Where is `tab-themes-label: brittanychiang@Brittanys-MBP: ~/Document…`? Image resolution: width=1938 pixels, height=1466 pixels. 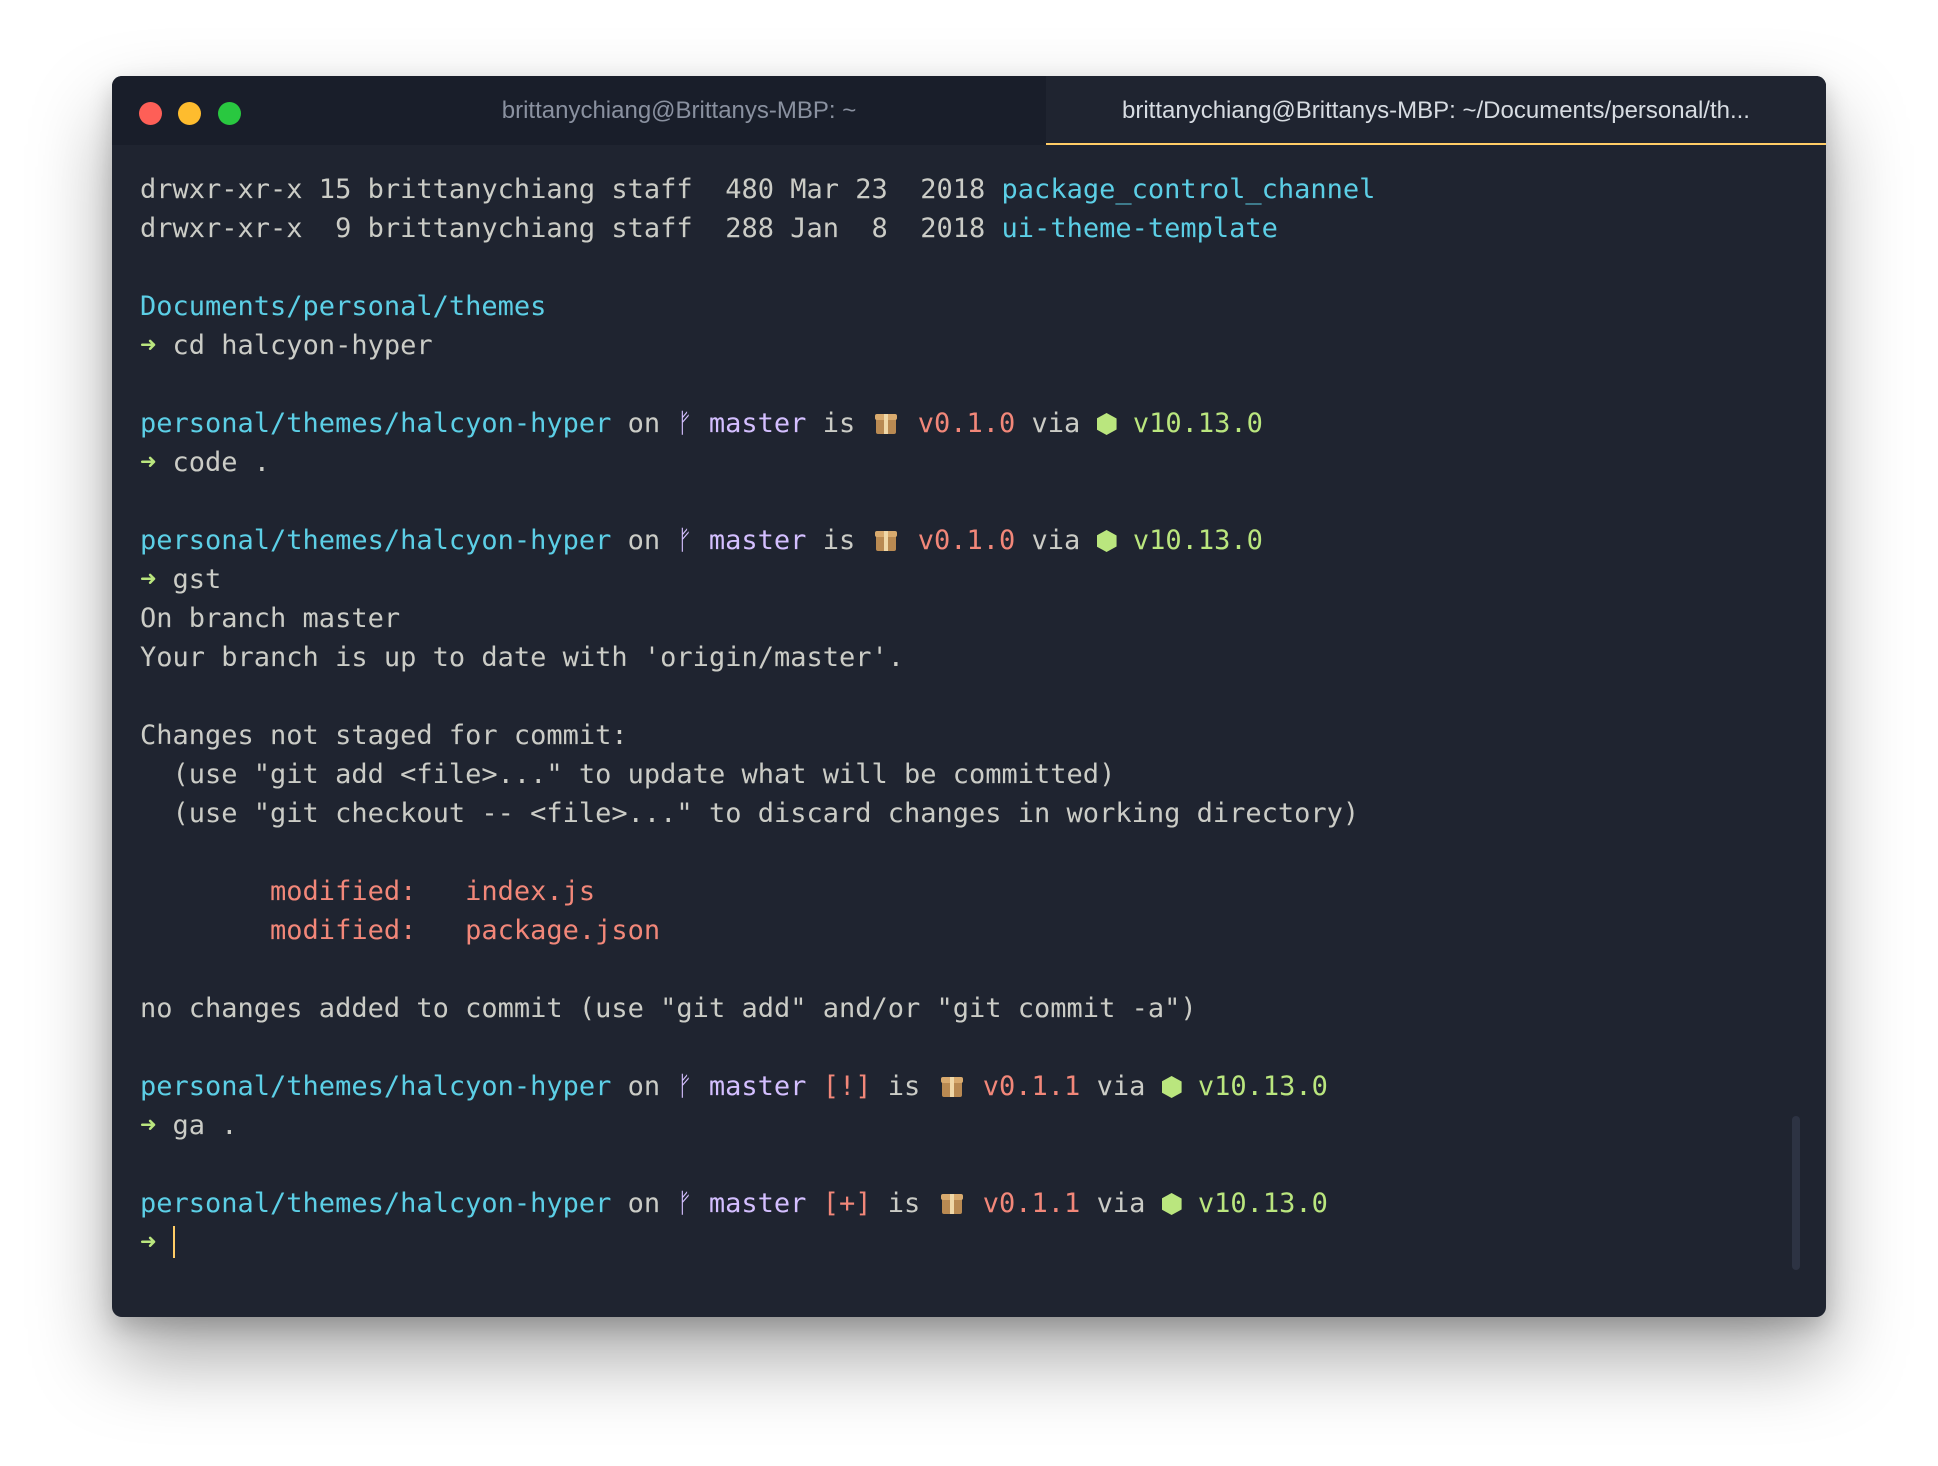
tab-themes-label: brittanychiang@Brittanys-MBP: ~/Document… is located at coordinates (1436, 110).